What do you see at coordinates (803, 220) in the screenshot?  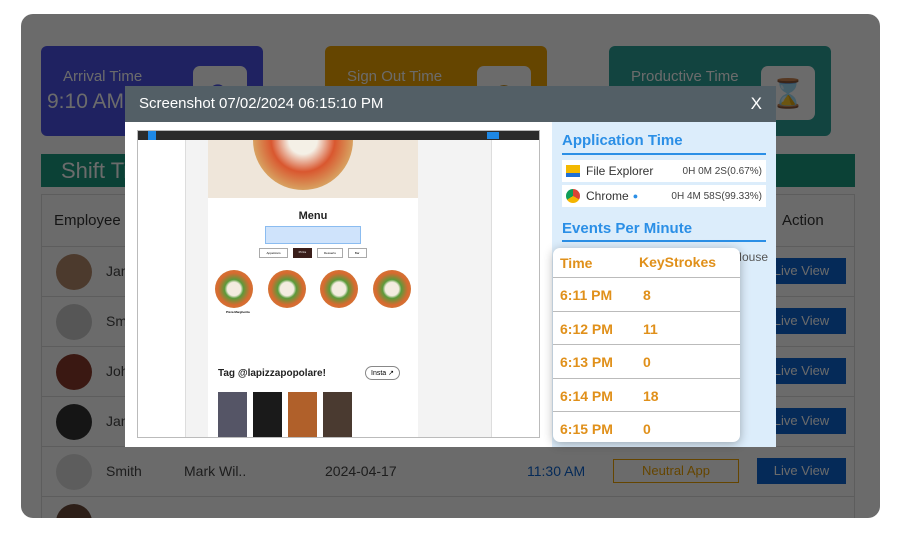 I see `header-action: Action` at bounding box center [803, 220].